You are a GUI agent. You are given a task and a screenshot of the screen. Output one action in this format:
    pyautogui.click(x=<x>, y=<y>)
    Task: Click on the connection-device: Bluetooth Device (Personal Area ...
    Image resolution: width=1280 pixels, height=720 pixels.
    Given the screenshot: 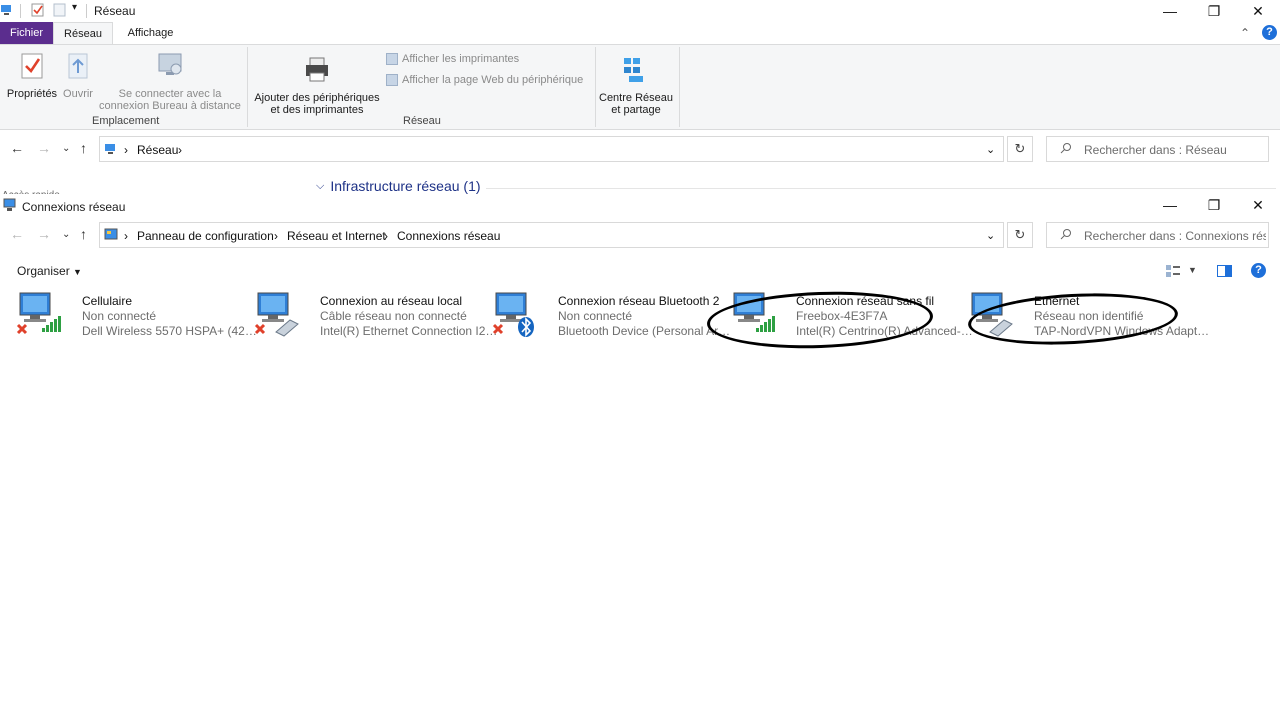 What is the action you would take?
    pyautogui.click(x=647, y=331)
    